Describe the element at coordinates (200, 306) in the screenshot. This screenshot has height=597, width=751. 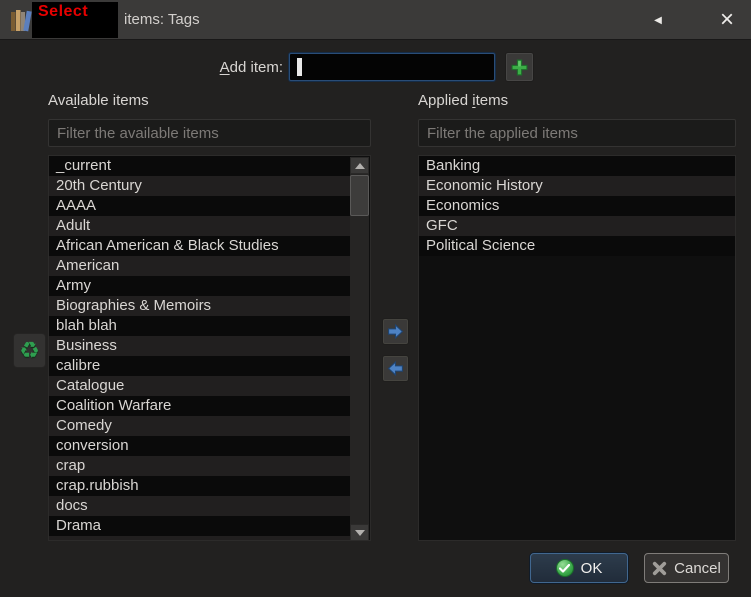
I see `list-item: Biographies & Memoirs` at that location.